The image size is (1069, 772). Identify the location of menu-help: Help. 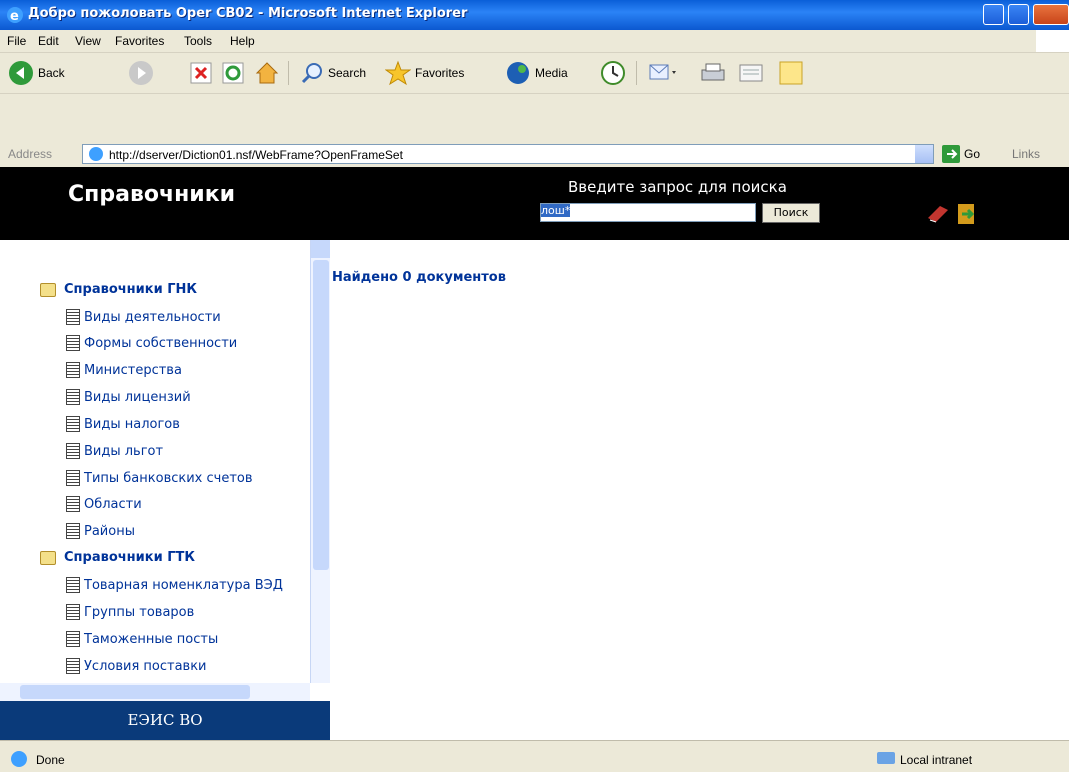
(242, 41).